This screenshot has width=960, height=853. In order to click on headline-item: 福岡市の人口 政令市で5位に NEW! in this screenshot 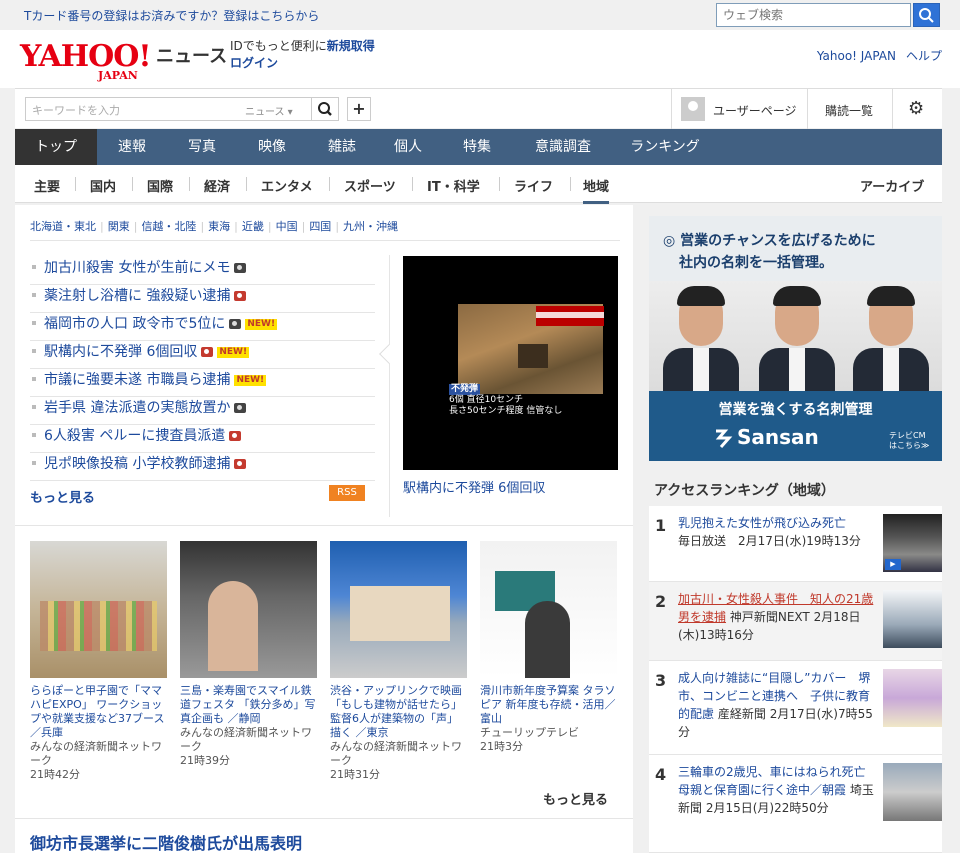, I will do `click(202, 327)`.